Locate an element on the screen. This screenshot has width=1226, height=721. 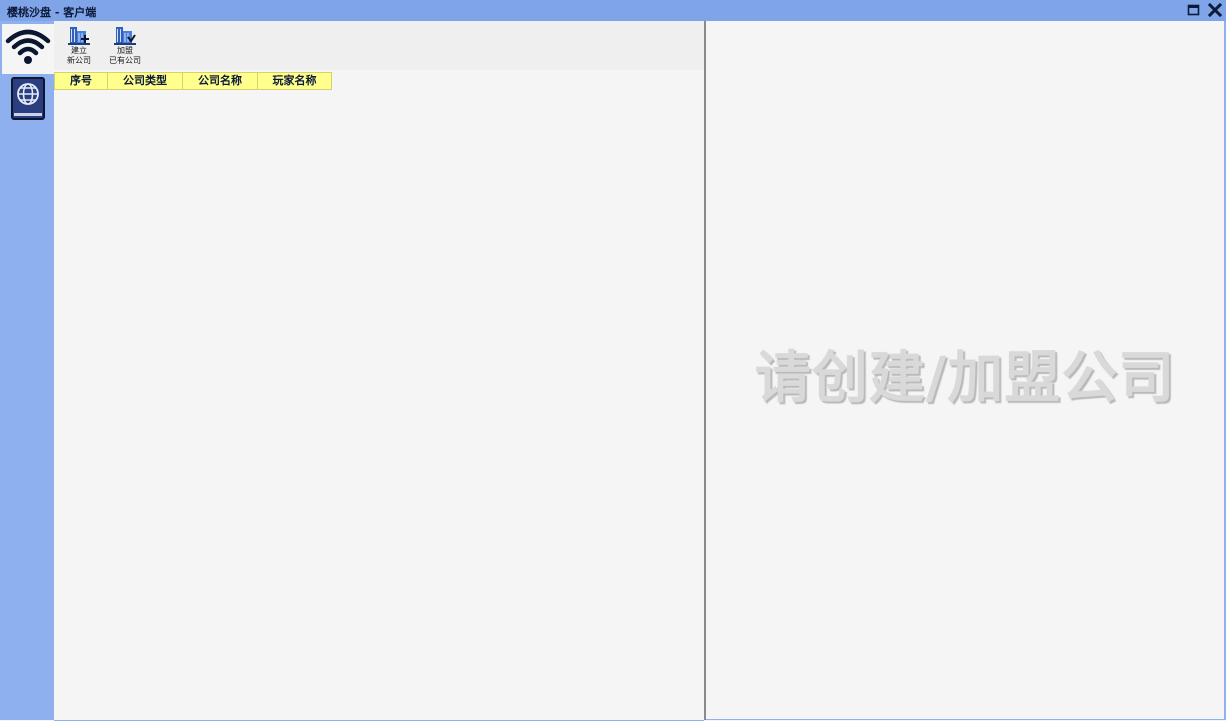
column-header-index: 序号 is located at coordinates (81, 81).